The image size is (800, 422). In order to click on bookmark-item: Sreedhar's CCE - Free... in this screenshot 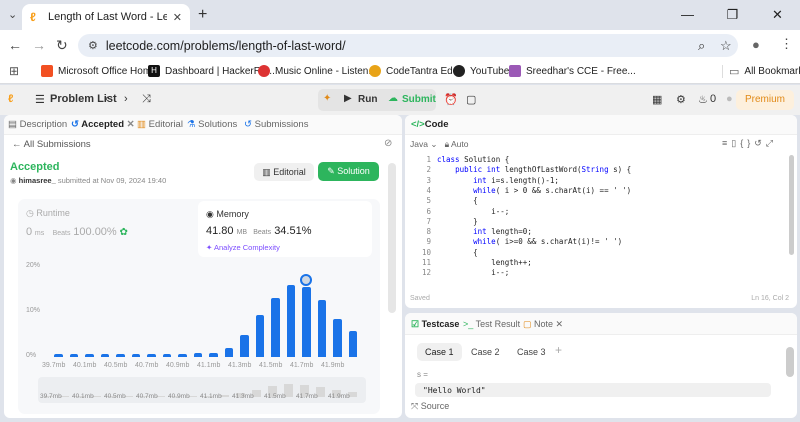, I will do `click(572, 71)`.